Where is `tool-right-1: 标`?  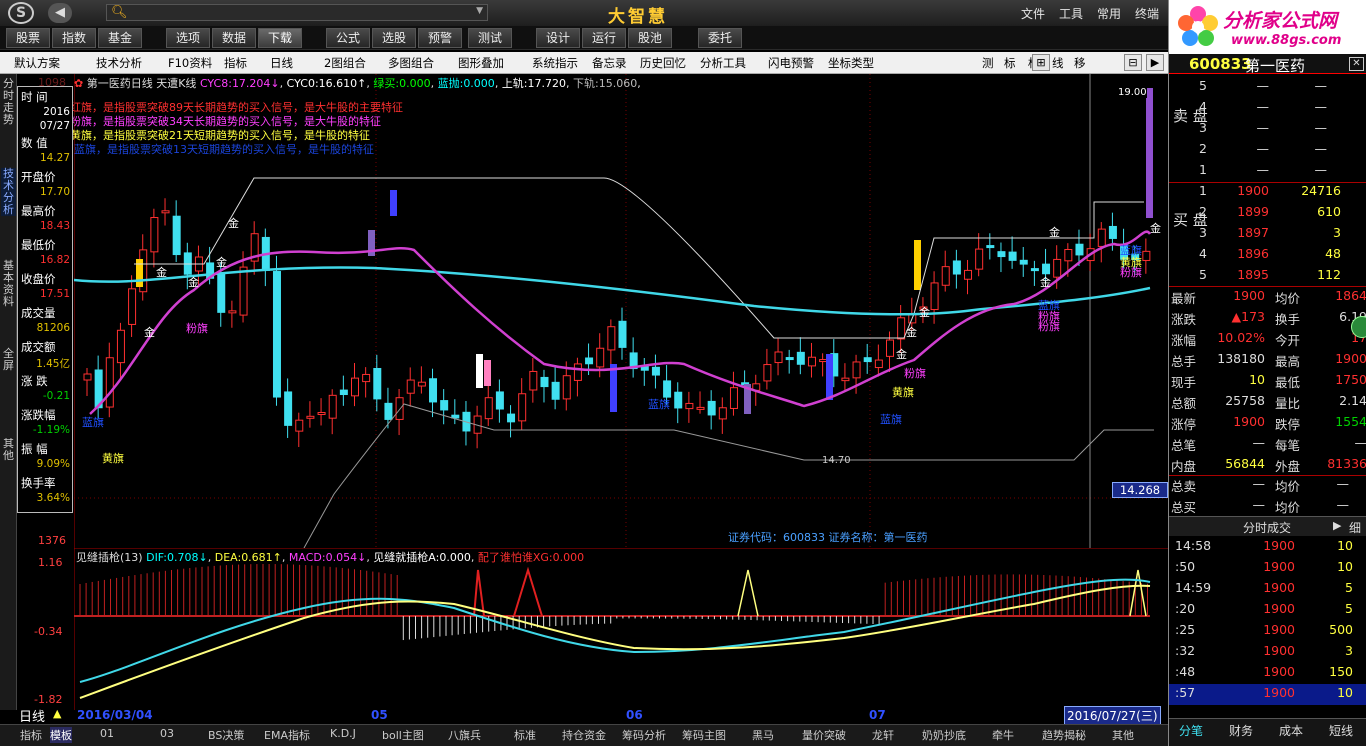 tool-right-1: 标 is located at coordinates (1010, 63).